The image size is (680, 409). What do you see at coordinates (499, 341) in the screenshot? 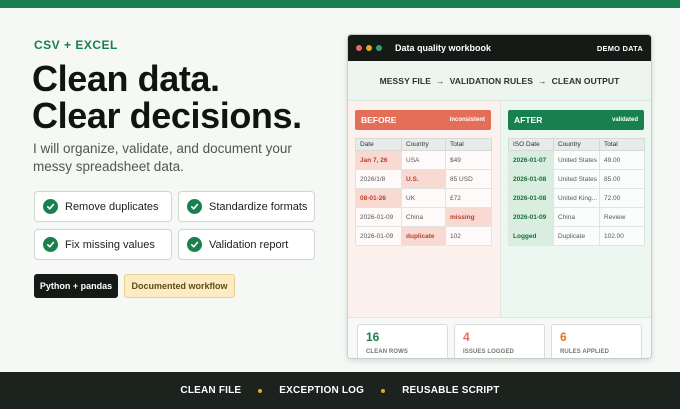
I see `stat-issues-logged: 4 ISSUES LOGGED` at bounding box center [499, 341].